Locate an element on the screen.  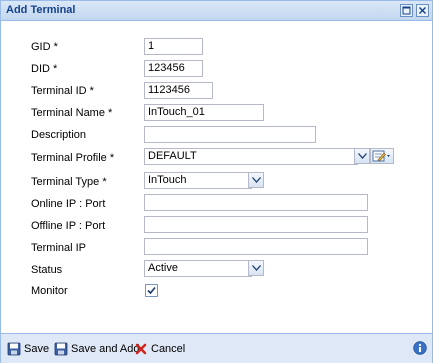
maximize-icon is located at coordinates (406, 10).